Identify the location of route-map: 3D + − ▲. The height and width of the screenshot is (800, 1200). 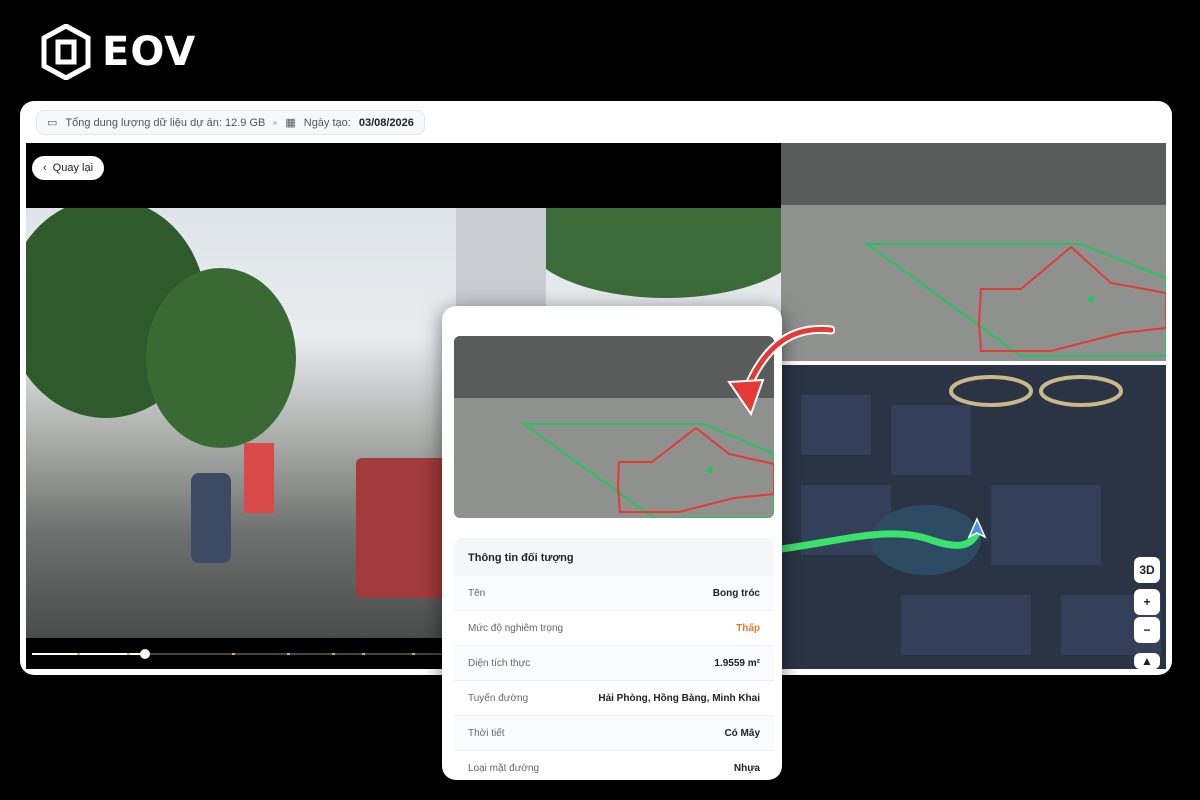
(973, 517).